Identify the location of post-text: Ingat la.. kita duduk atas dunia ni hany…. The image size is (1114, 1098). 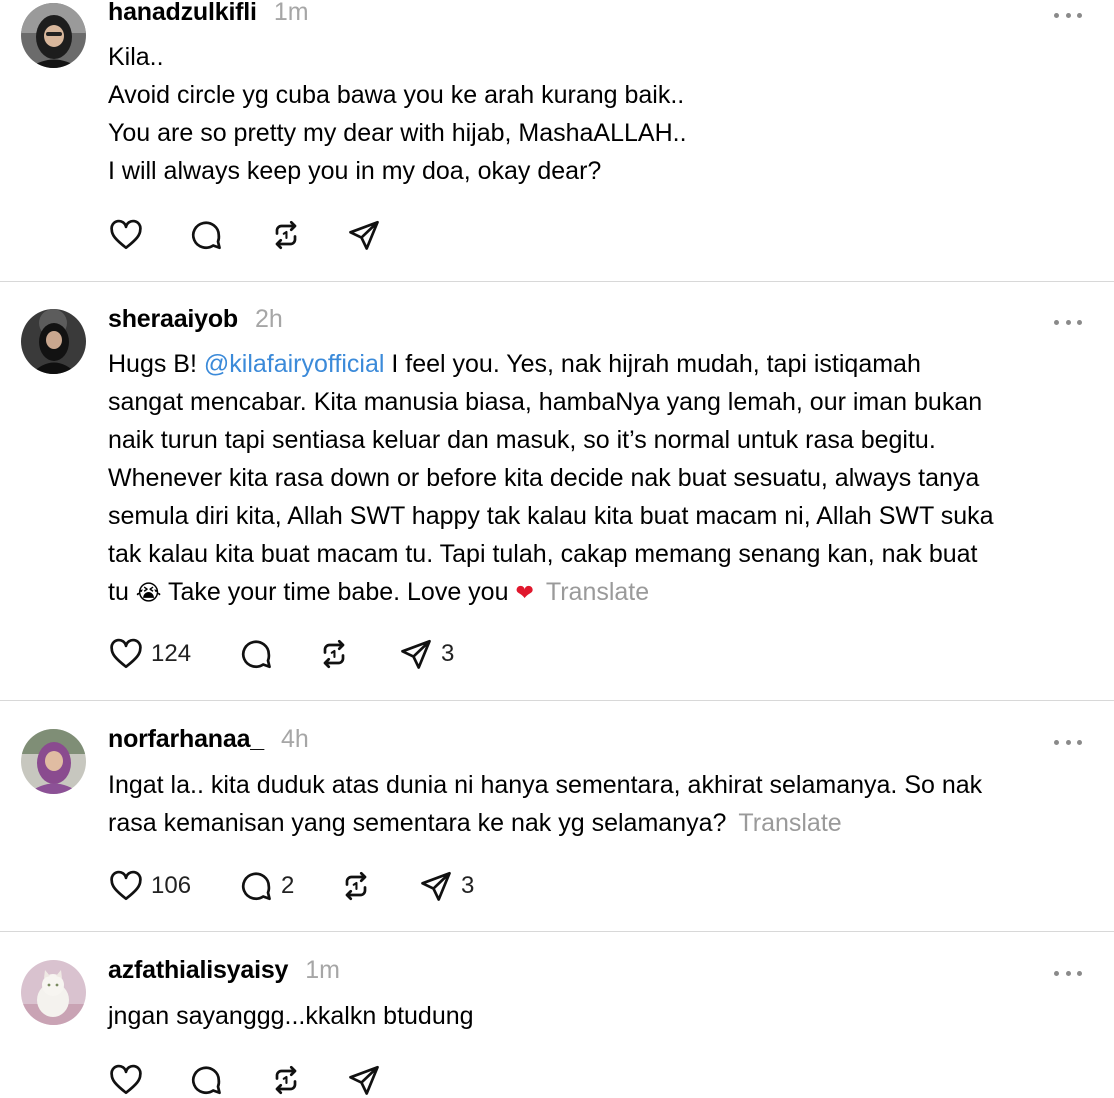
(600, 804).